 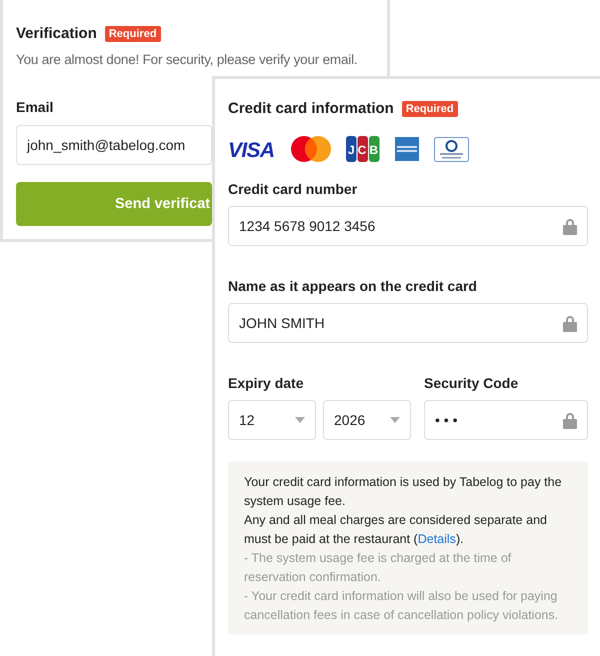 What do you see at coordinates (471, 383) in the screenshot?
I see `field-label: Security Code` at bounding box center [471, 383].